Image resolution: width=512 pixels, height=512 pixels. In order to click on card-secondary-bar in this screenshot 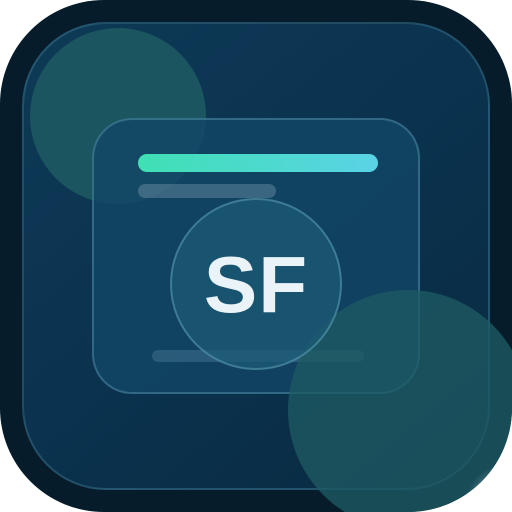, I will do `click(207, 191)`.